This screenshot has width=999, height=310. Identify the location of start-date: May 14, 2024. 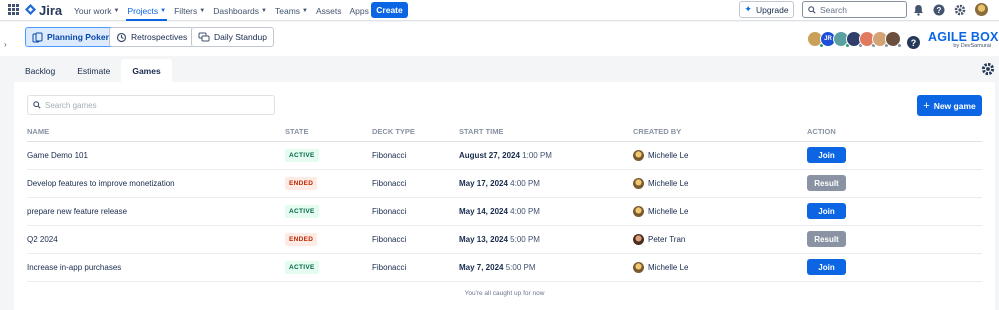
(483, 211).